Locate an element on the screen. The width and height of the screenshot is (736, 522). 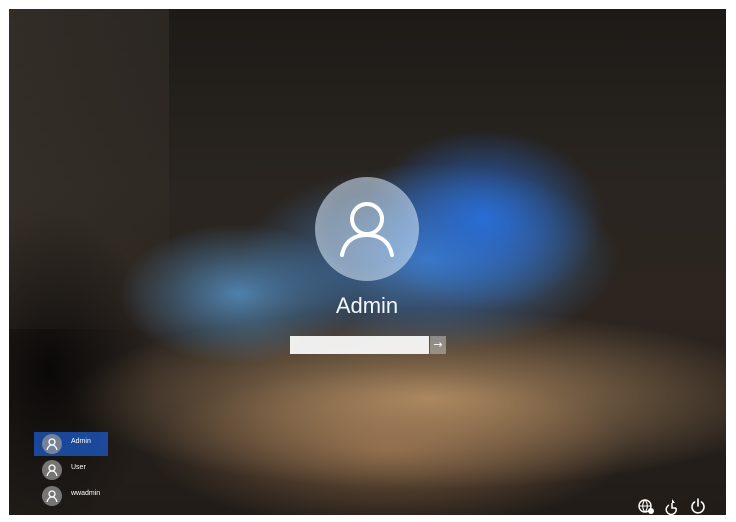
user-list: Admin User wwadmin is located at coordinates (89, 471).